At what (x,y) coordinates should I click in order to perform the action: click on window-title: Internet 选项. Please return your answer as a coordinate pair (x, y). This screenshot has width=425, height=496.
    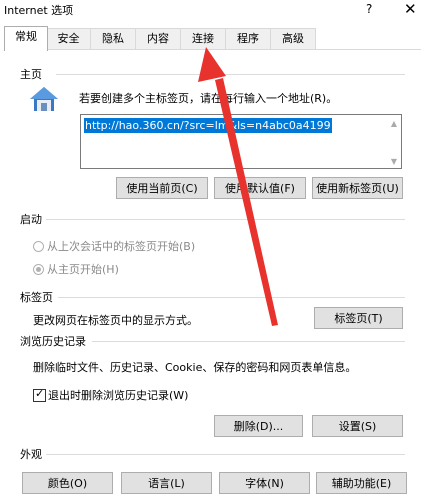
    Looking at the image, I should click on (39, 10).